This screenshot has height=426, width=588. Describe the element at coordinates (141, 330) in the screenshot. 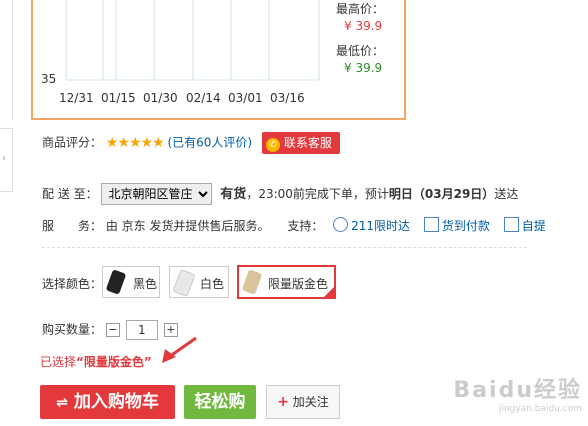

I see `quantity-input: 1` at that location.